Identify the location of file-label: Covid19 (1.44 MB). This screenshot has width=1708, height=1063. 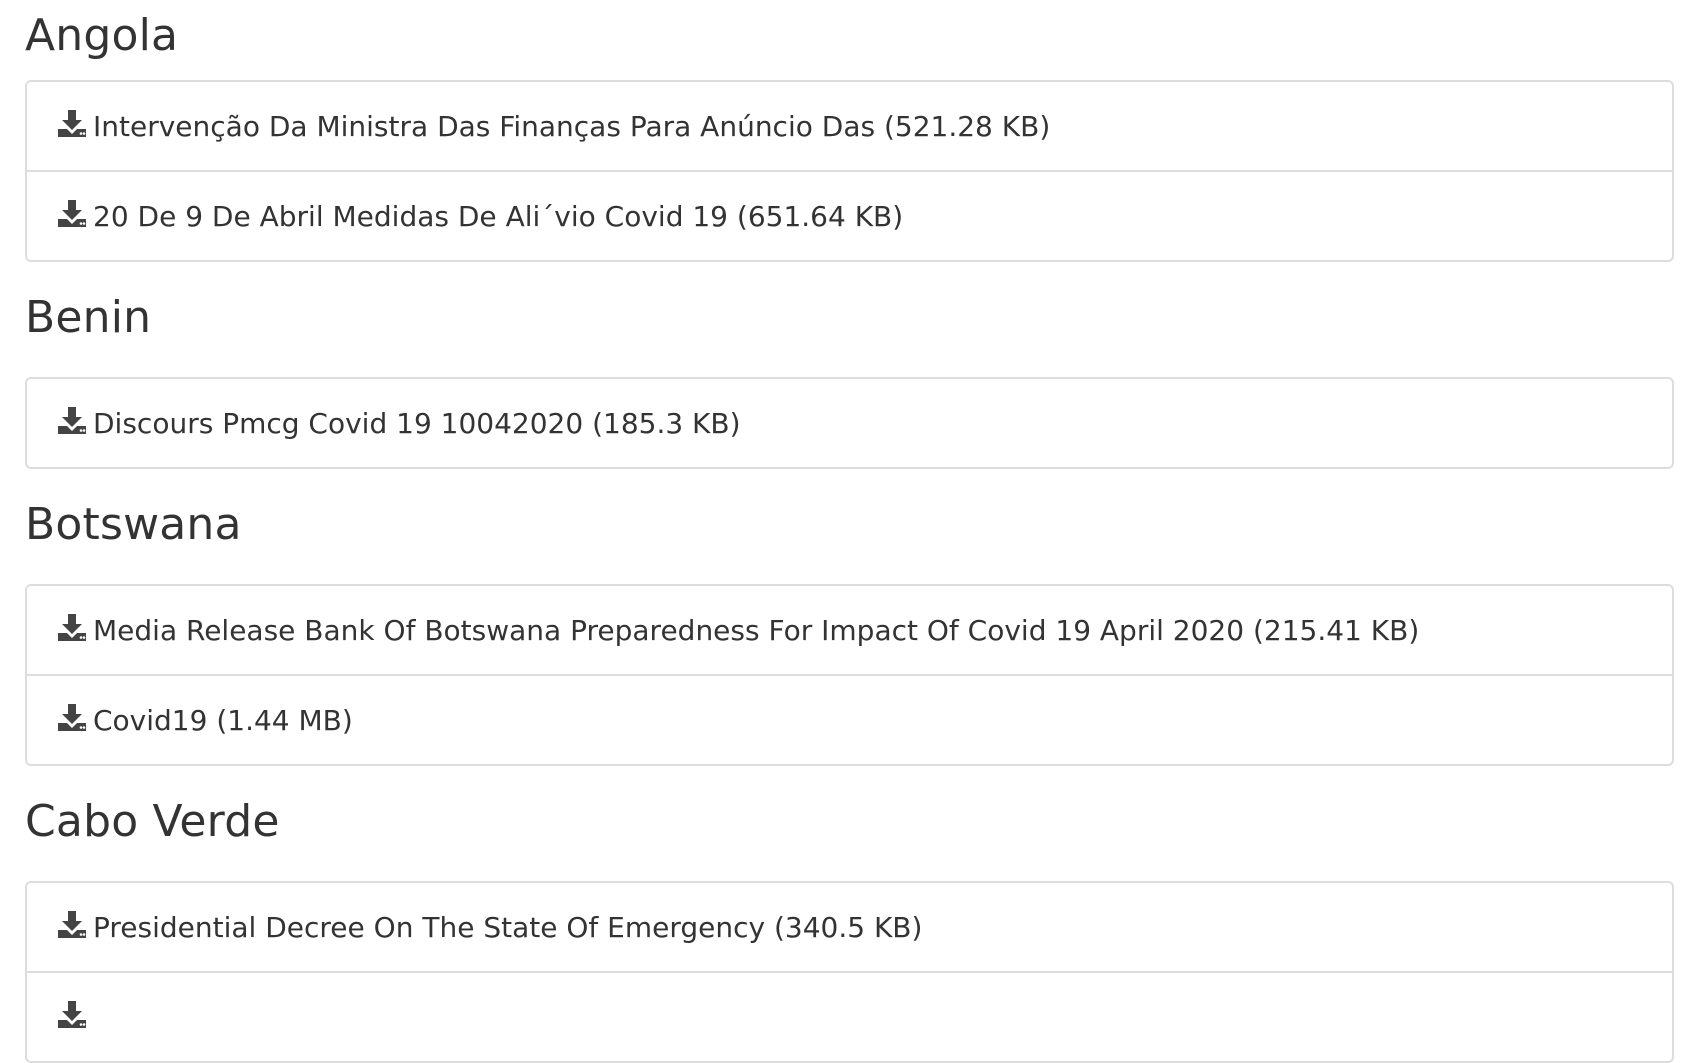
(223, 720).